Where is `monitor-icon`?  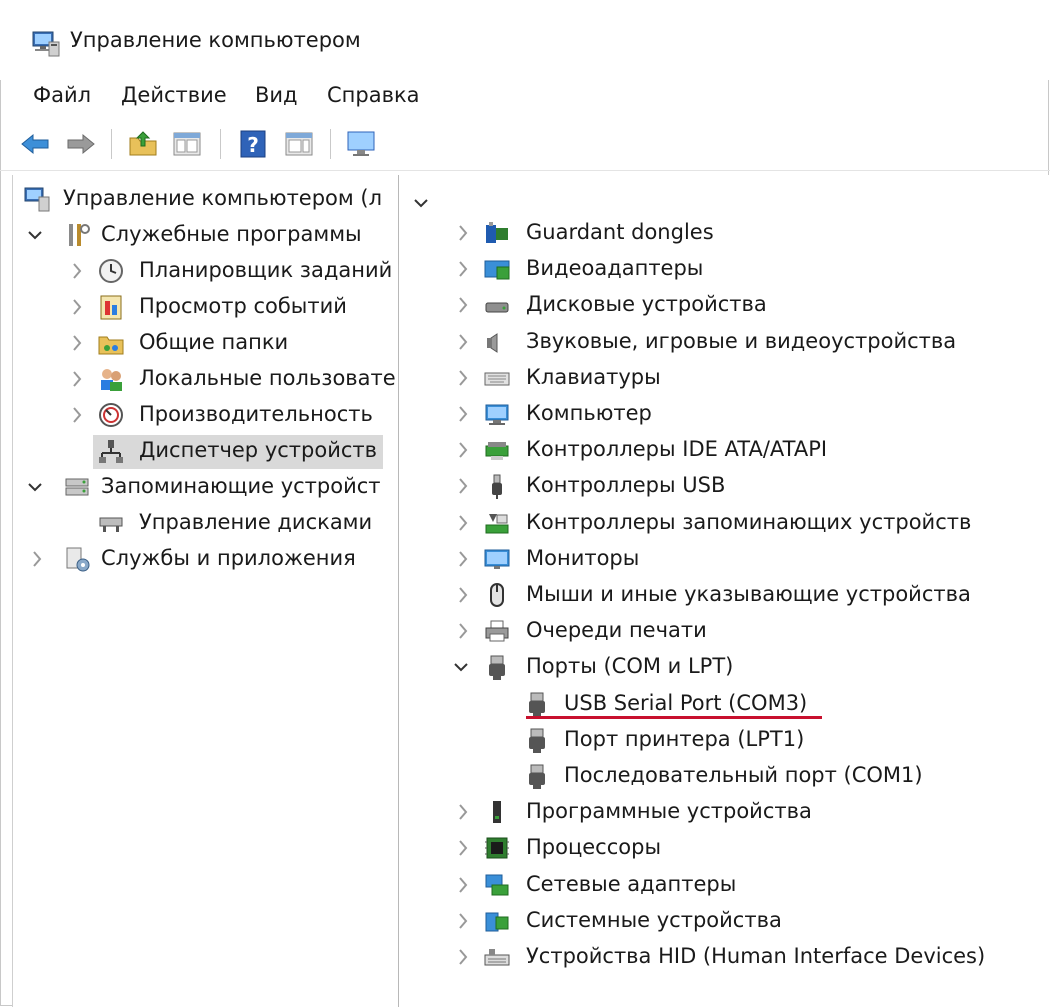
monitor-icon is located at coordinates (361, 144).